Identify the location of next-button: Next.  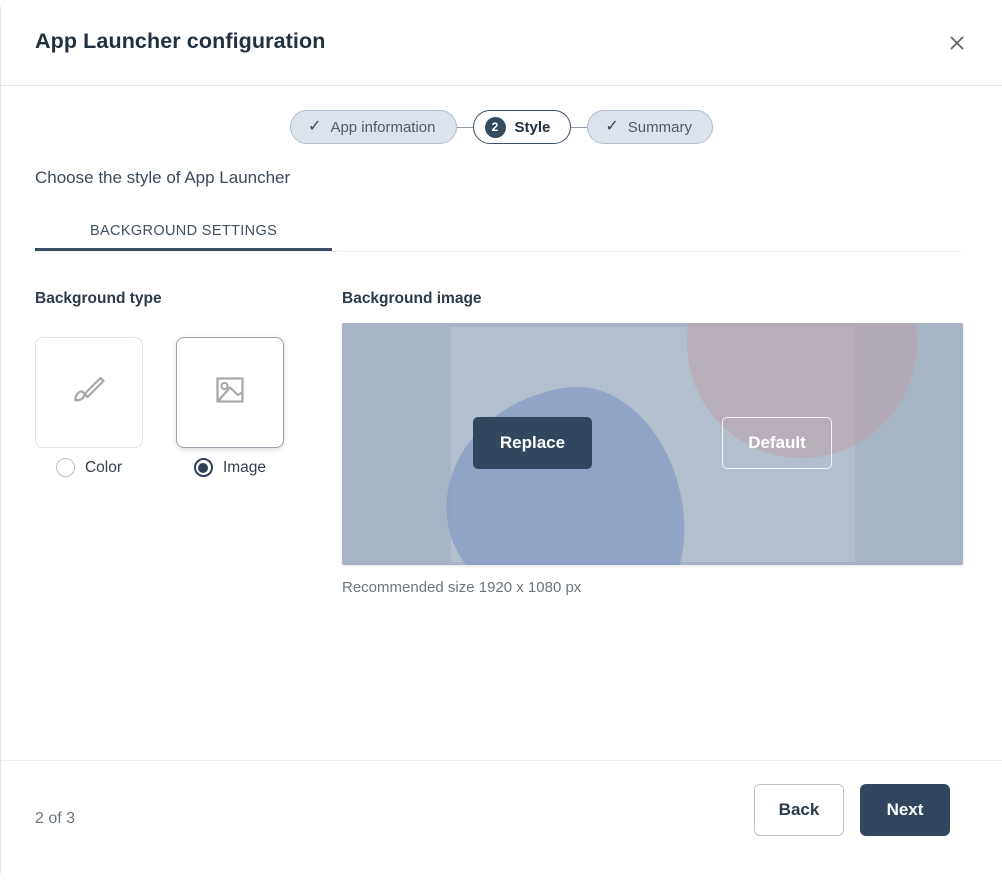
(905, 810).